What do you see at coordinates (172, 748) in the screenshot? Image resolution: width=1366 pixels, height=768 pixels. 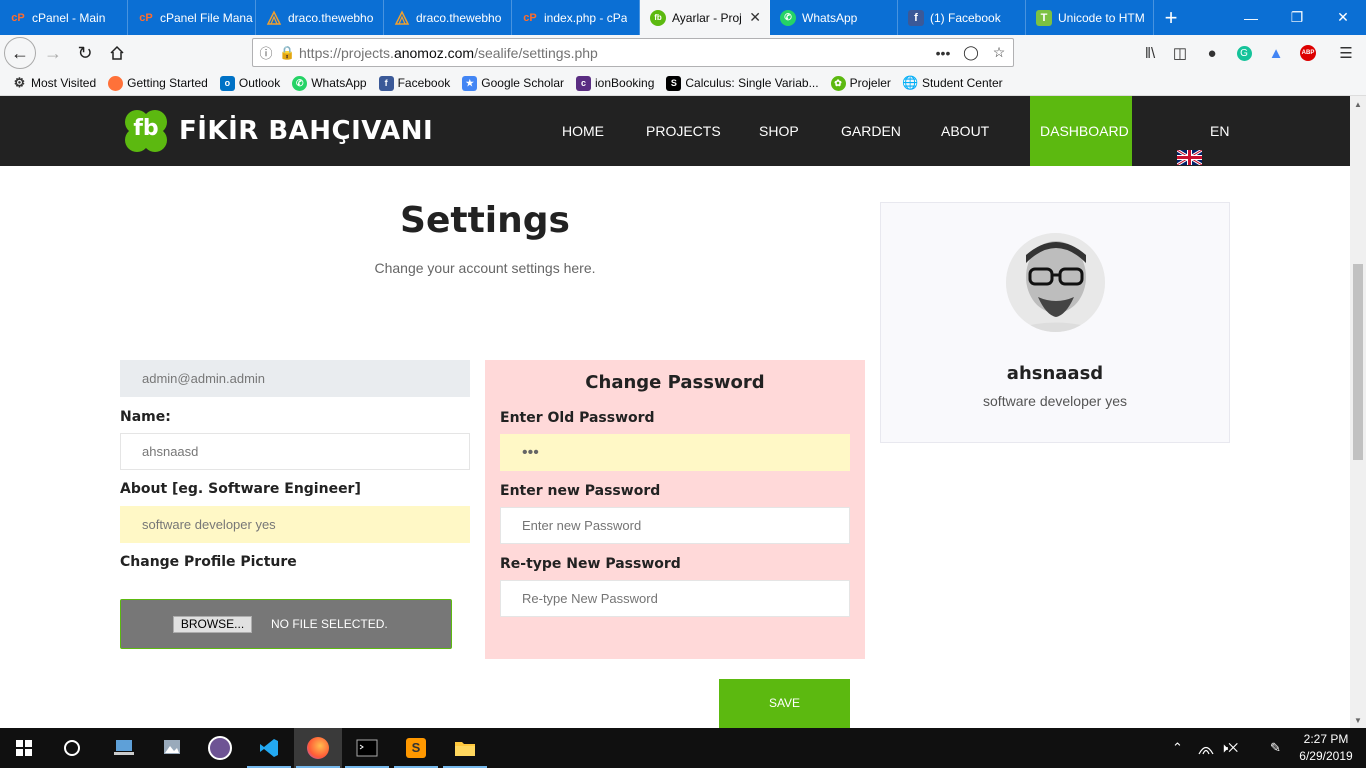 I see `photos-icon` at bounding box center [172, 748].